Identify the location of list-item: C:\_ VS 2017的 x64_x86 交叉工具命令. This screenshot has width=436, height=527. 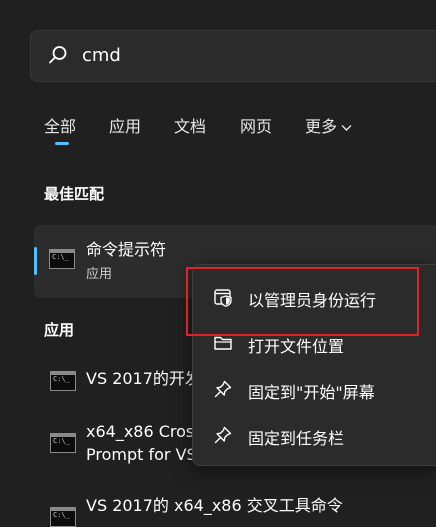
(240, 510).